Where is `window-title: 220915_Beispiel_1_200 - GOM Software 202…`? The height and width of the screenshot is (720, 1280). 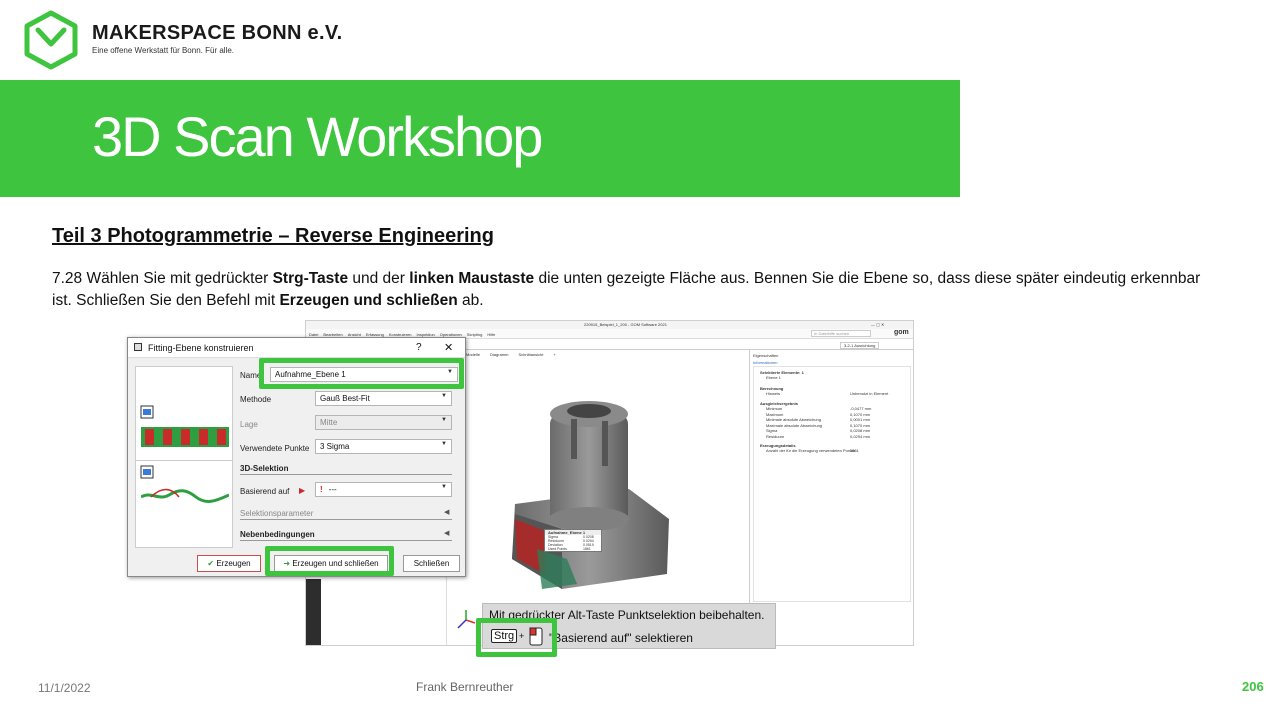
window-title: 220915_Beispiel_1_200 - GOM Software 202… is located at coordinates (625, 324).